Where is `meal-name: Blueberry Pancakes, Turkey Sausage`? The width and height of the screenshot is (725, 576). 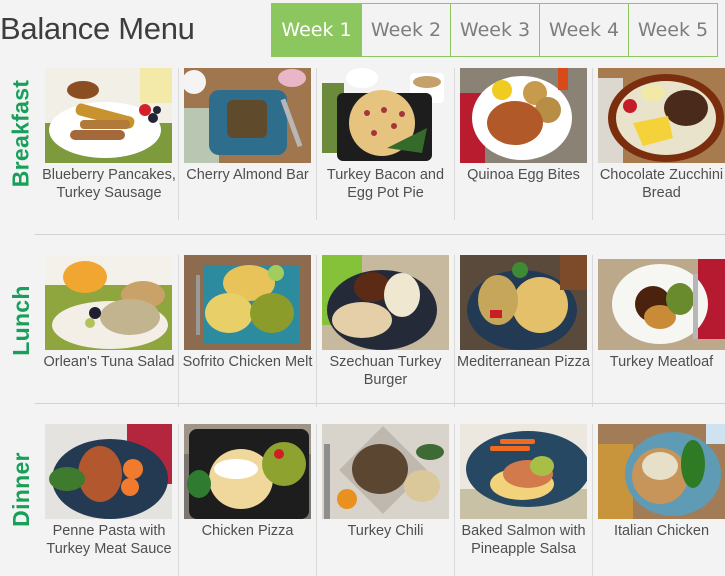 meal-name: Blueberry Pancakes, Turkey Sausage is located at coordinates (109, 184).